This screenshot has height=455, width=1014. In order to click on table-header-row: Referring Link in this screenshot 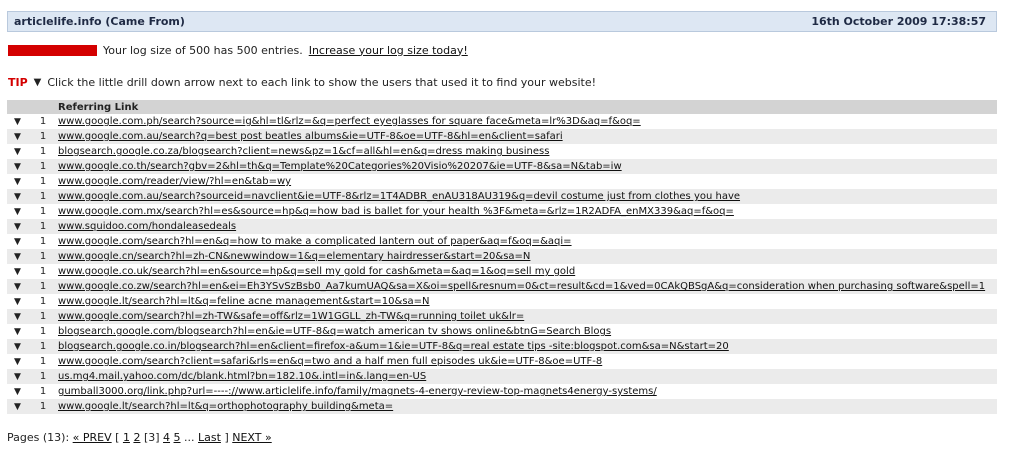, I will do `click(502, 107)`.